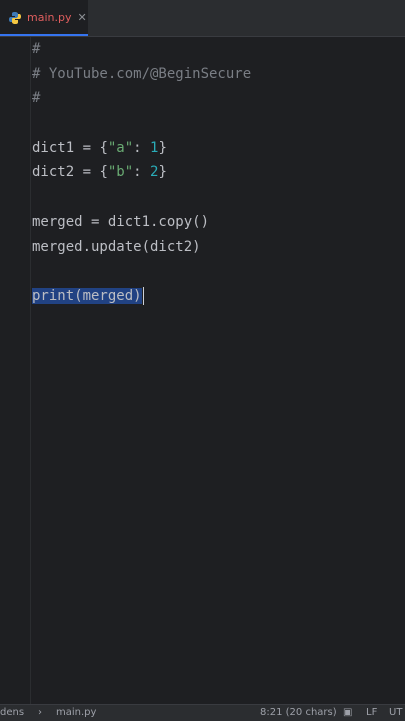 The width and height of the screenshot is (405, 721). What do you see at coordinates (36, 49) in the screenshot?
I see `code-line-1: #` at bounding box center [36, 49].